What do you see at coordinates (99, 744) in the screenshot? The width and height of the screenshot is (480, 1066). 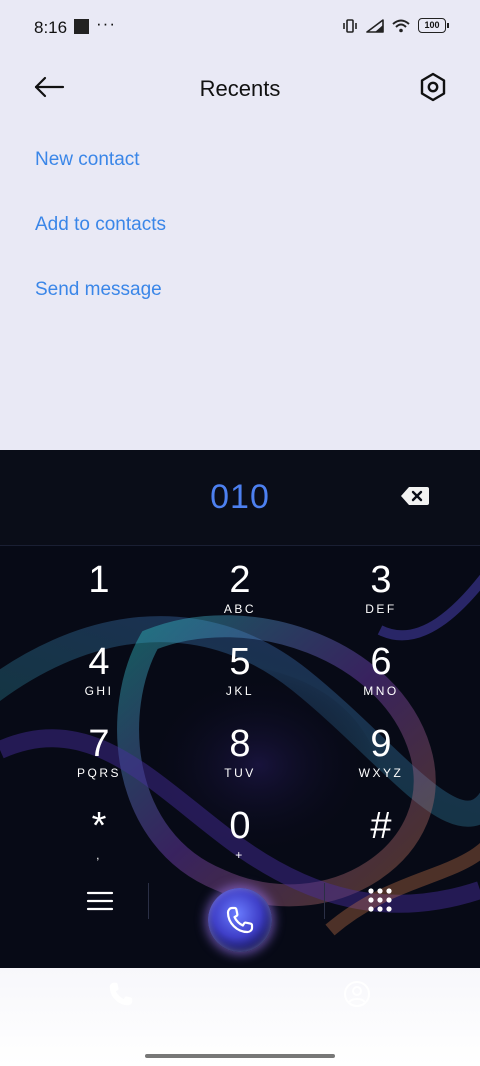 I see `key-digit: 7` at bounding box center [99, 744].